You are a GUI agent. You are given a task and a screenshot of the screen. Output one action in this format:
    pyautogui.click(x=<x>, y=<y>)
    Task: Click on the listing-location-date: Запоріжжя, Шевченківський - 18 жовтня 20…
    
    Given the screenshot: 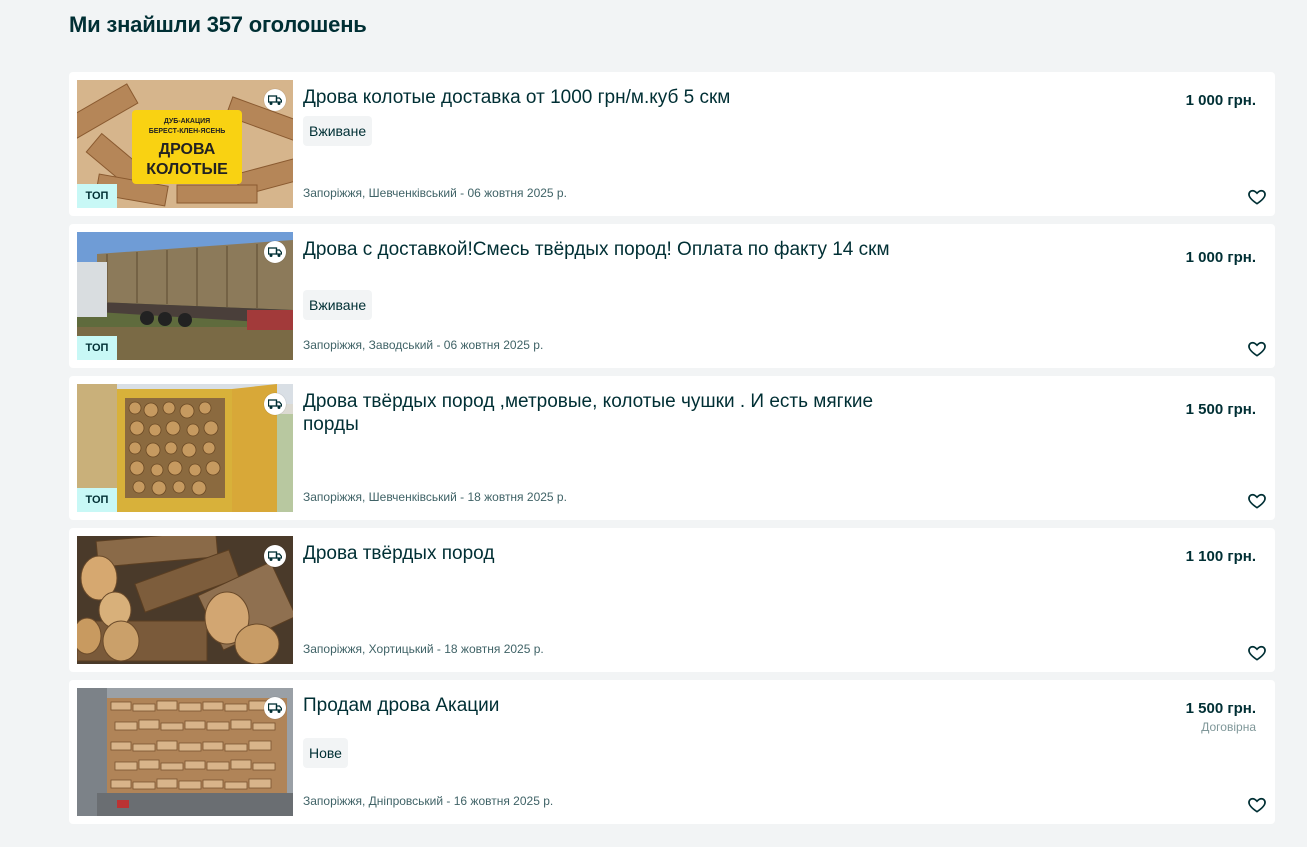 What is the action you would take?
    pyautogui.click(x=435, y=497)
    